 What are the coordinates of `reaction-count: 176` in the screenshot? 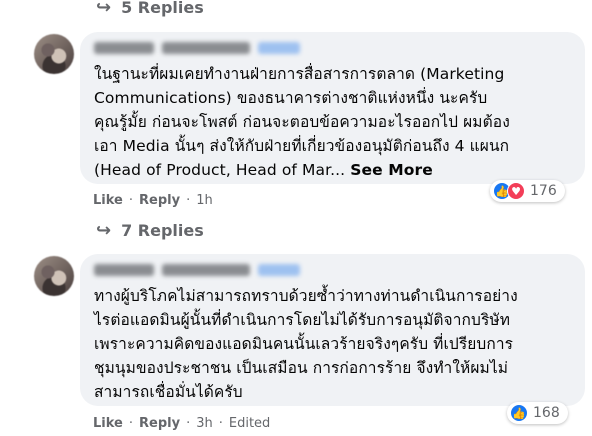 It's located at (543, 191).